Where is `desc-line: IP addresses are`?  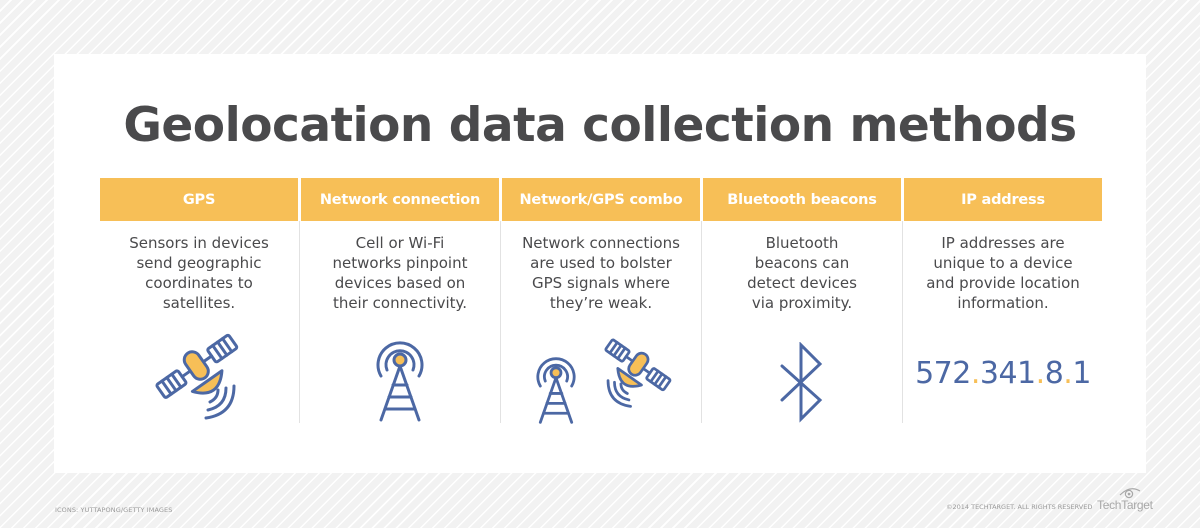
desc-line: IP addresses are is located at coordinates (1003, 243).